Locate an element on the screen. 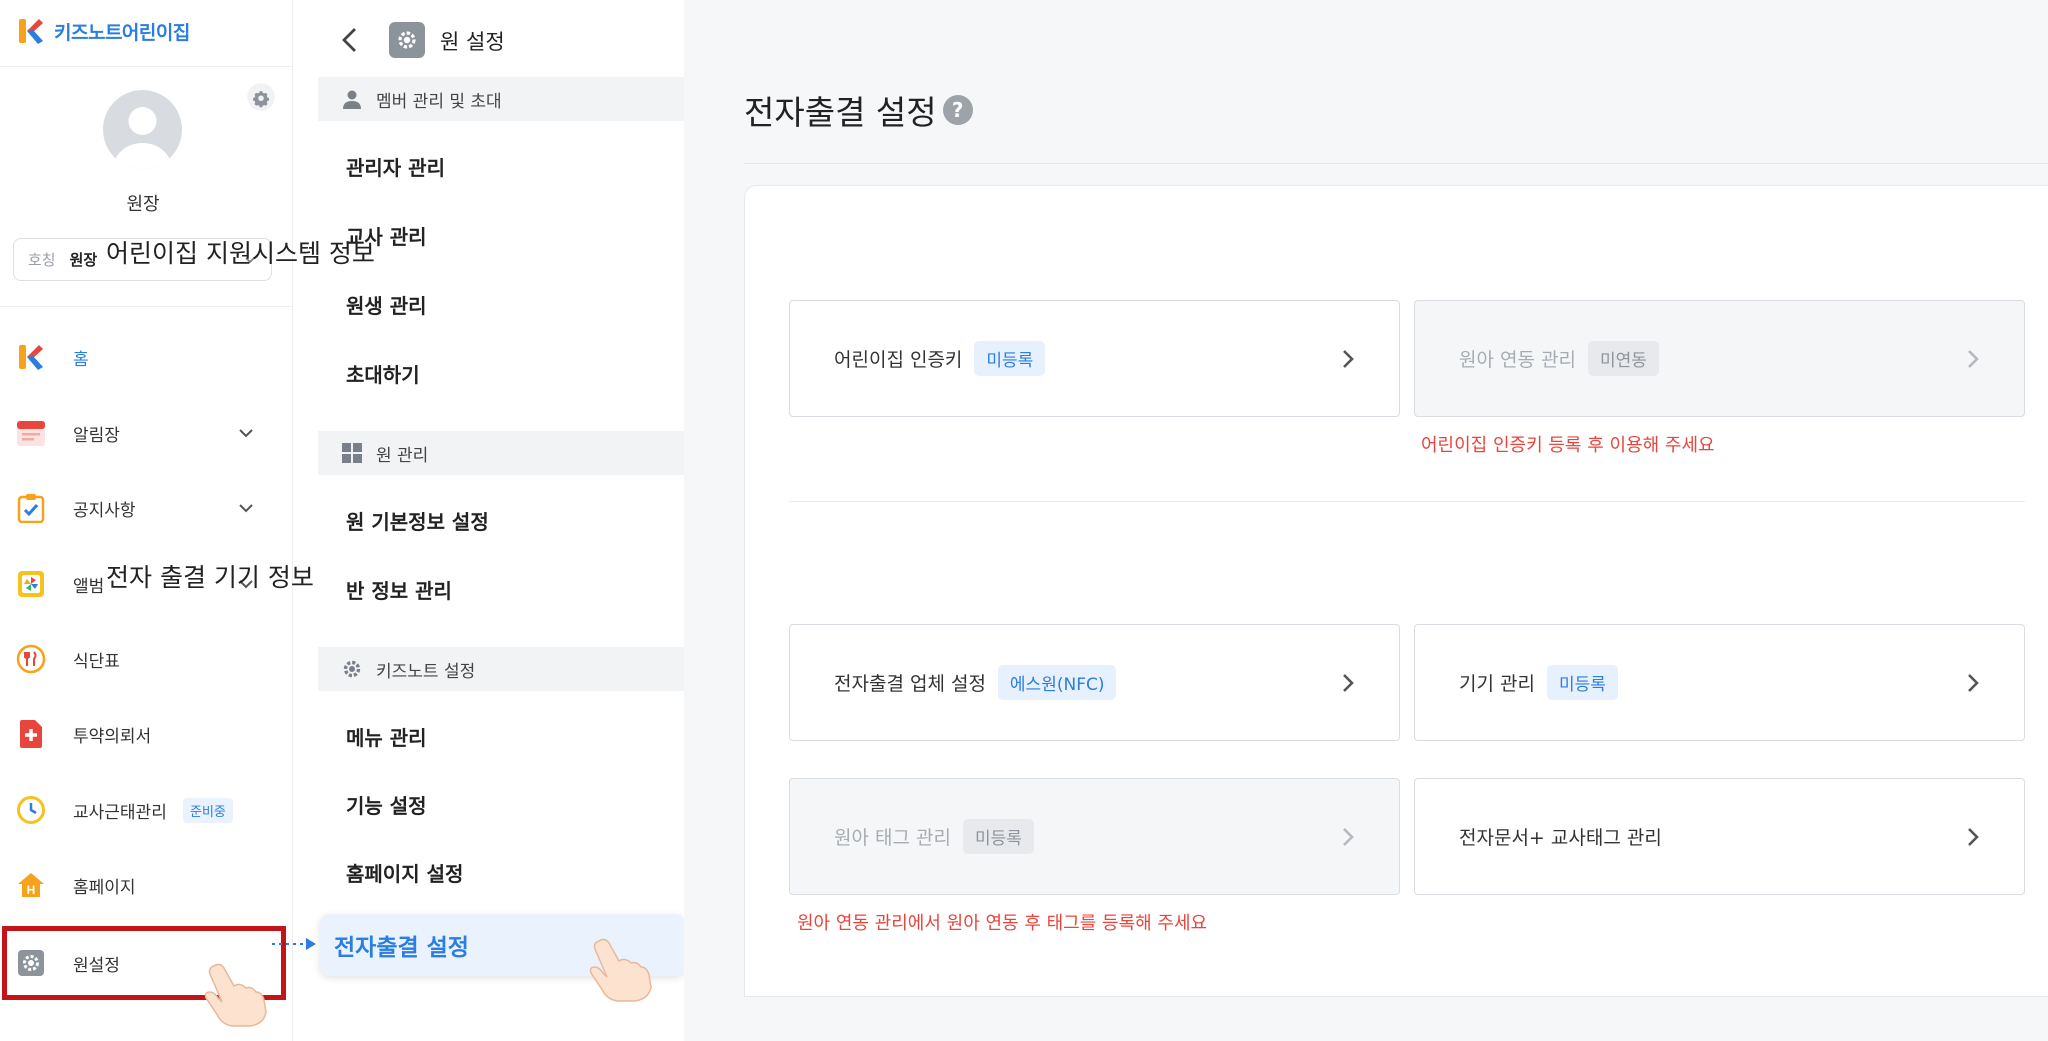 This screenshot has width=2048, height=1041. card-label: 원아 태그 관리 is located at coordinates (892, 838).